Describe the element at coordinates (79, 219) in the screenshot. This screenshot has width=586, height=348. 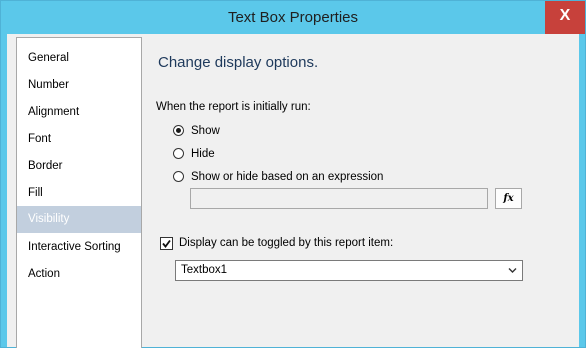
I see `nav-item-visibility: Visibility` at that location.